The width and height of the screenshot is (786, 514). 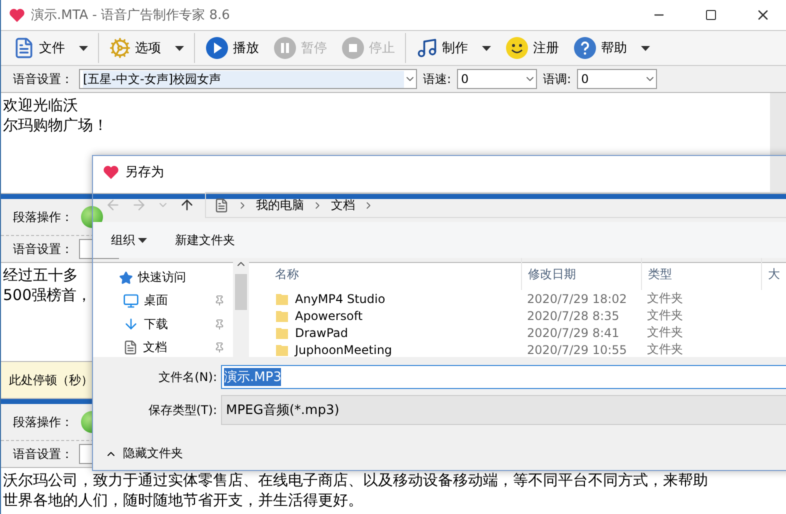 I want to click on gear-icon, so click(x=120, y=48).